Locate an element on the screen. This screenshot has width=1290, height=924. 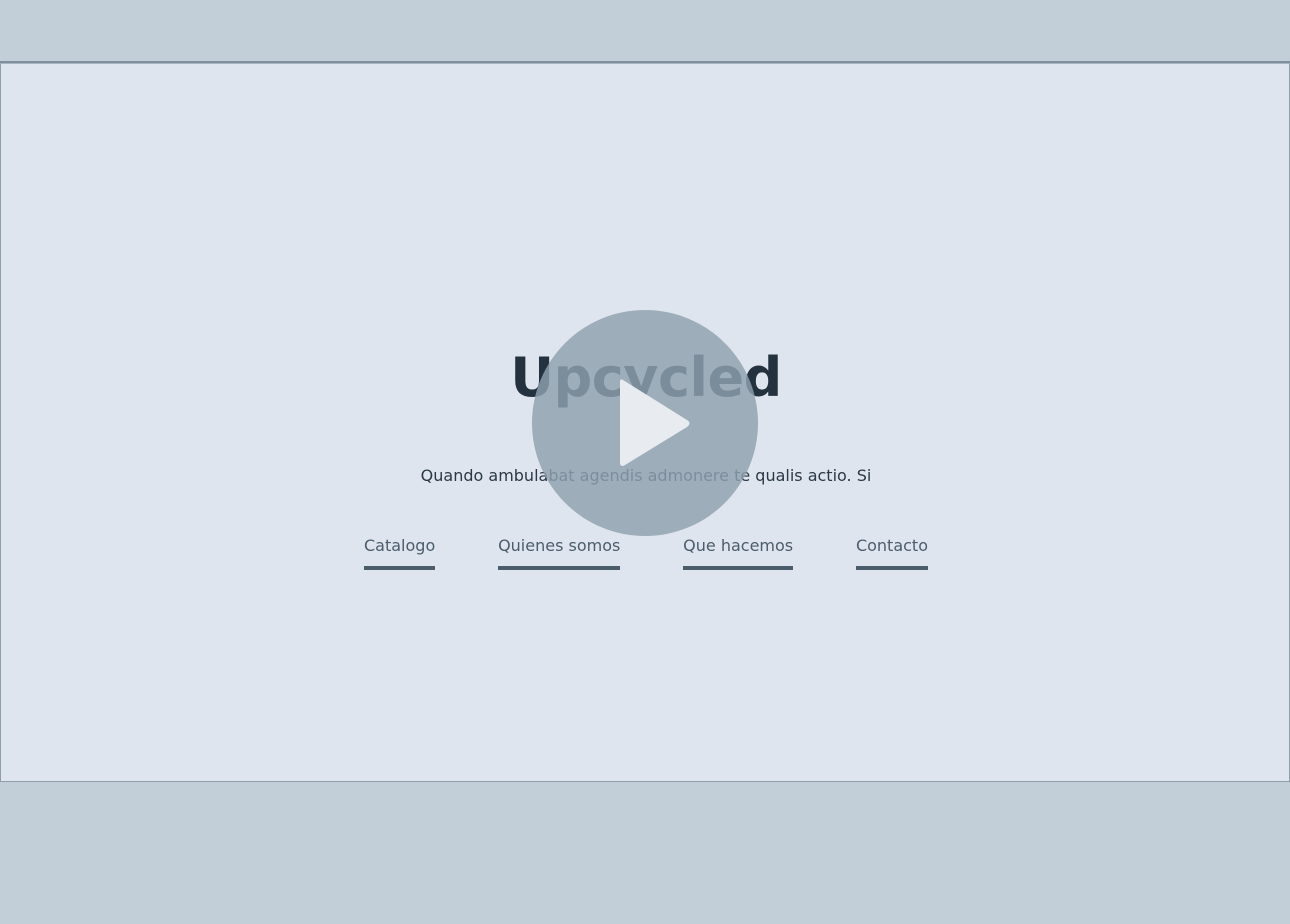
nav-link-contacto: Contacto is located at coordinates (891, 553).